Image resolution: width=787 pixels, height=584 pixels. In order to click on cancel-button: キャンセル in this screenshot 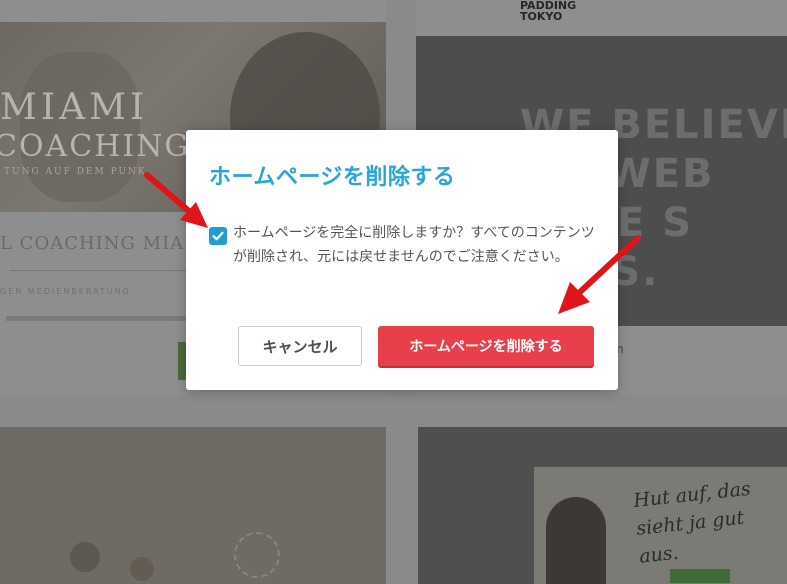, I will do `click(300, 346)`.